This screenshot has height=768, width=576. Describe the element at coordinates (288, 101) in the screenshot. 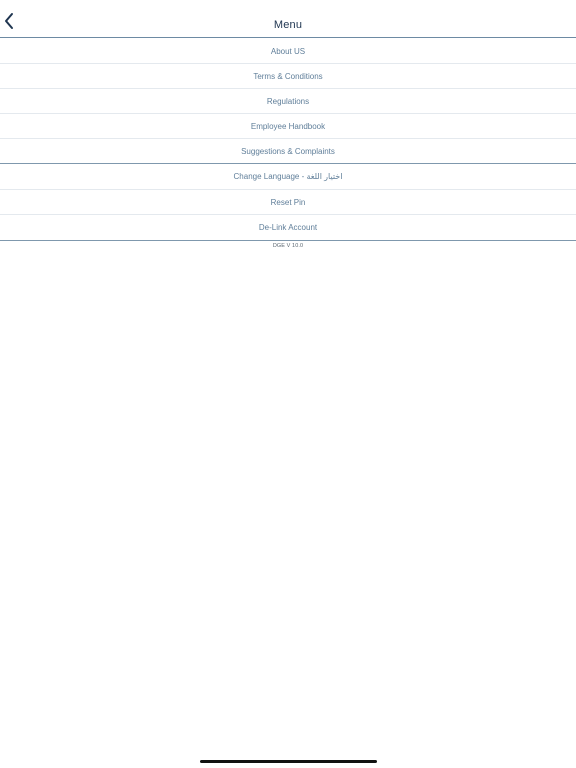

I see `menu-item-regulations: Regulations` at that location.